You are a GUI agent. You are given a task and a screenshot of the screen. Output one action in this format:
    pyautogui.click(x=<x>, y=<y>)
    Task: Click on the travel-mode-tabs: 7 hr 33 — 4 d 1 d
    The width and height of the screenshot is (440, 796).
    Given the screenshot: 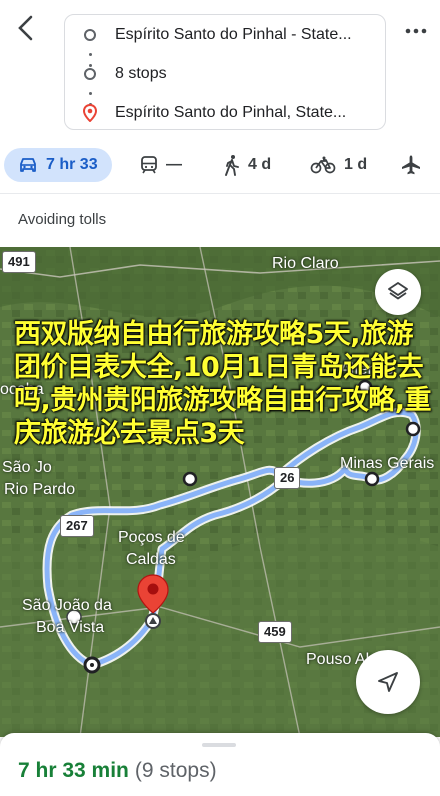 What is the action you would take?
    pyautogui.click(x=220, y=166)
    